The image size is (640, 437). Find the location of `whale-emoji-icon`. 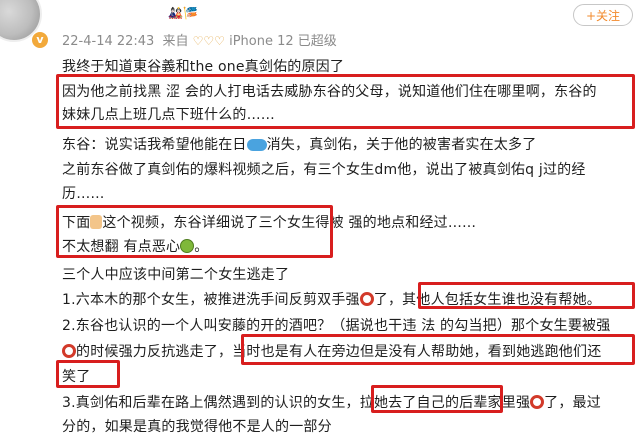

whale-emoji-icon is located at coordinates (256, 145).